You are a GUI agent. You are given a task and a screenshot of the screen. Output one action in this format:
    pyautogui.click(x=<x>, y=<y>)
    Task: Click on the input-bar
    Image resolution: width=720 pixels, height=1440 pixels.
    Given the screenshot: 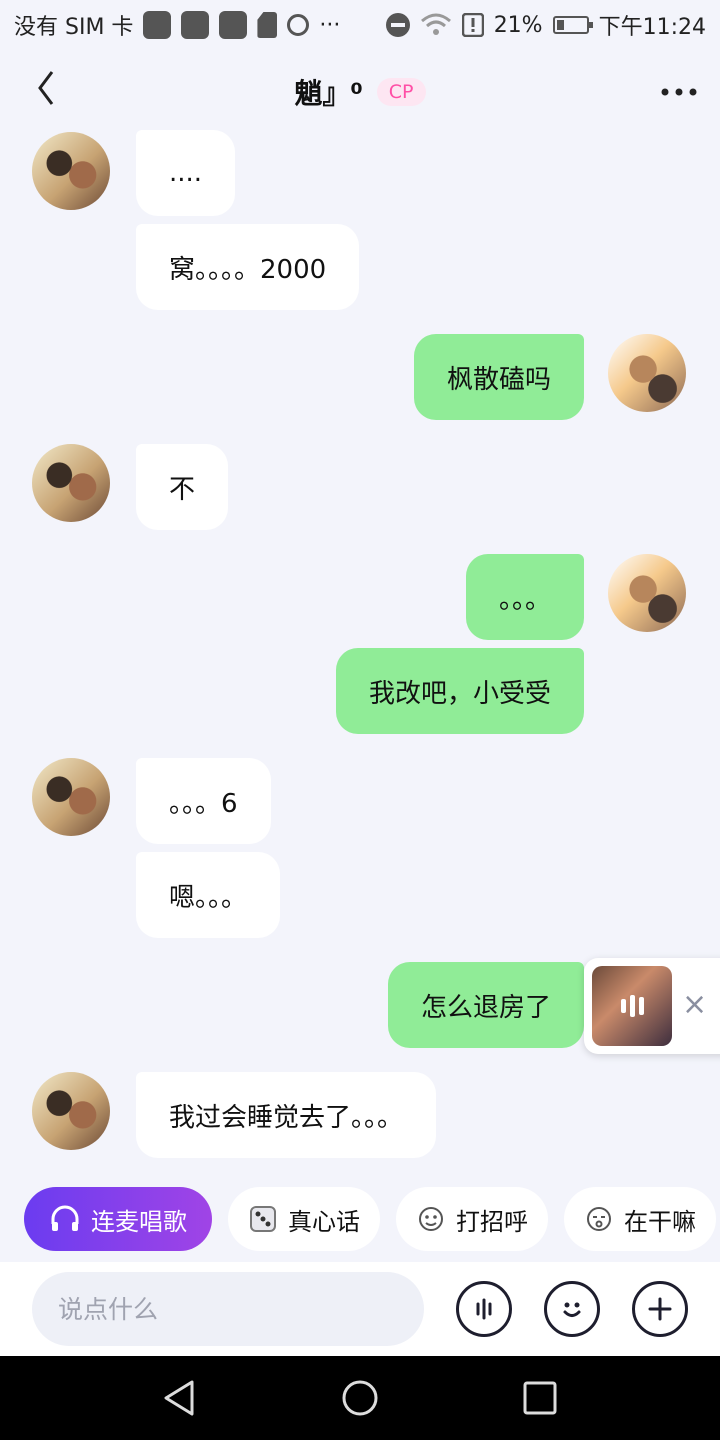 What is the action you would take?
    pyautogui.click(x=360, y=1309)
    